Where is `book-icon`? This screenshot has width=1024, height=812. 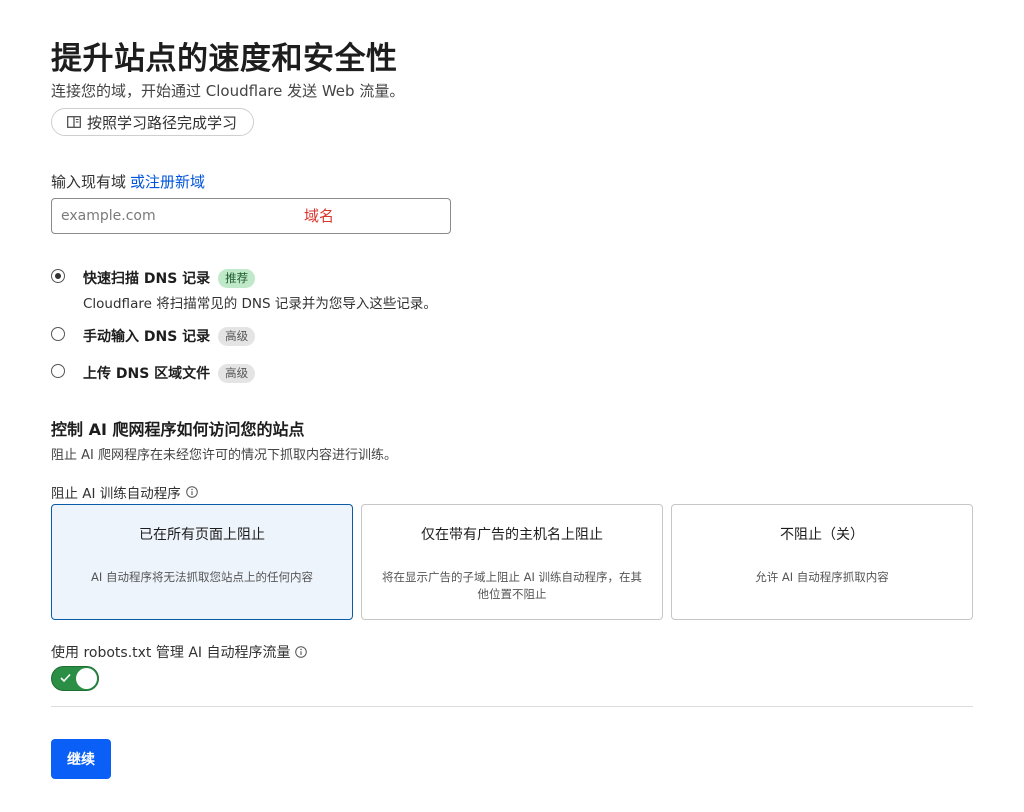 book-icon is located at coordinates (74, 122).